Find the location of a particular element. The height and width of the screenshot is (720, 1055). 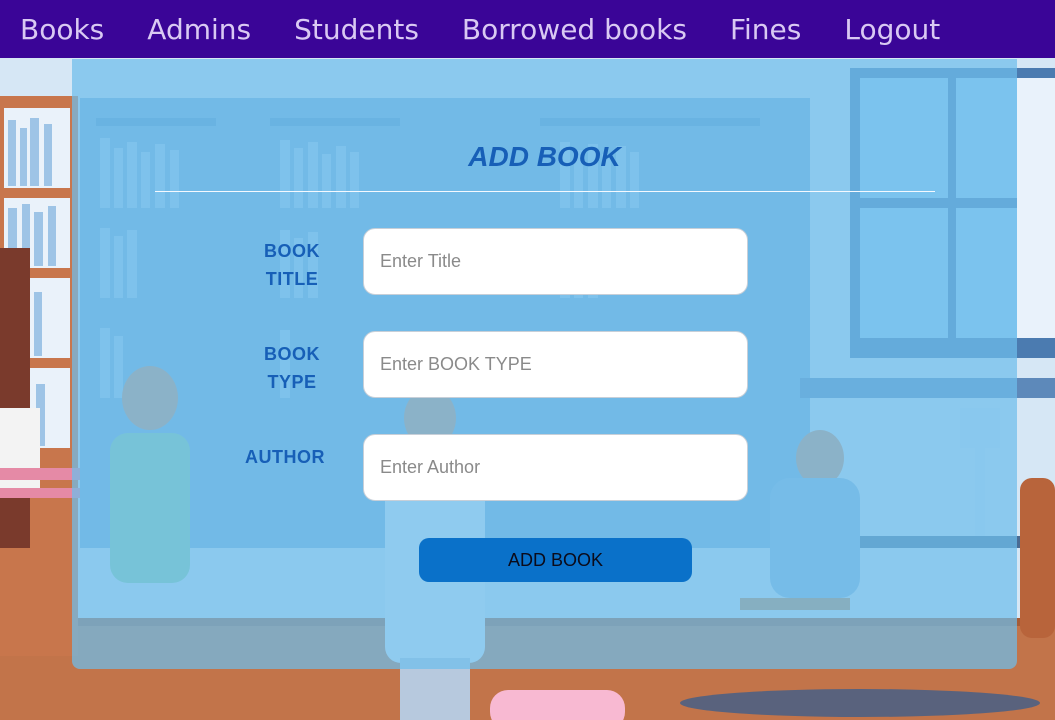

book-title-input is located at coordinates (555, 261).